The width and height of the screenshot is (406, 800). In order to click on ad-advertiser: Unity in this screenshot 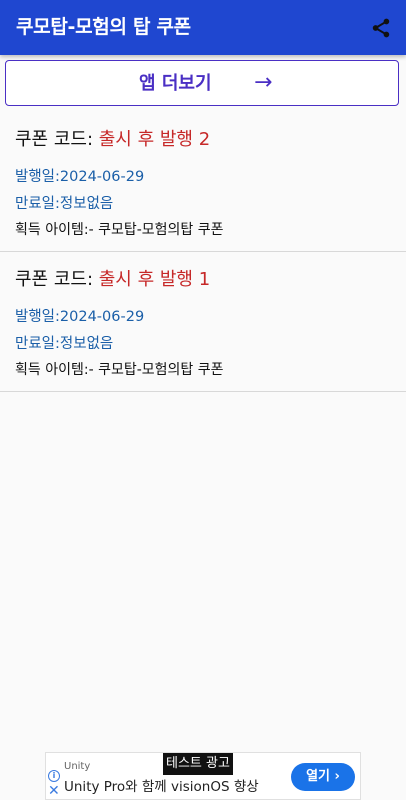, I will do `click(77, 766)`.